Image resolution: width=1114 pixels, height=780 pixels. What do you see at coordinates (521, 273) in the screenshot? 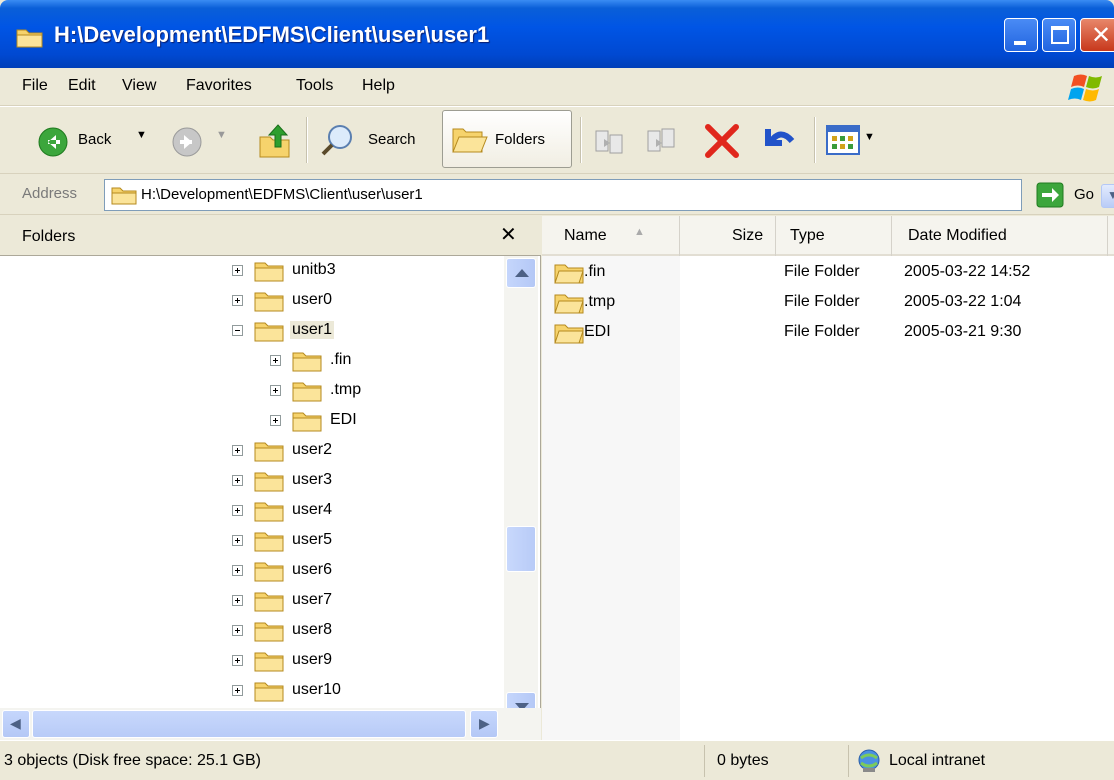
I see `scroll-up-button` at bounding box center [521, 273].